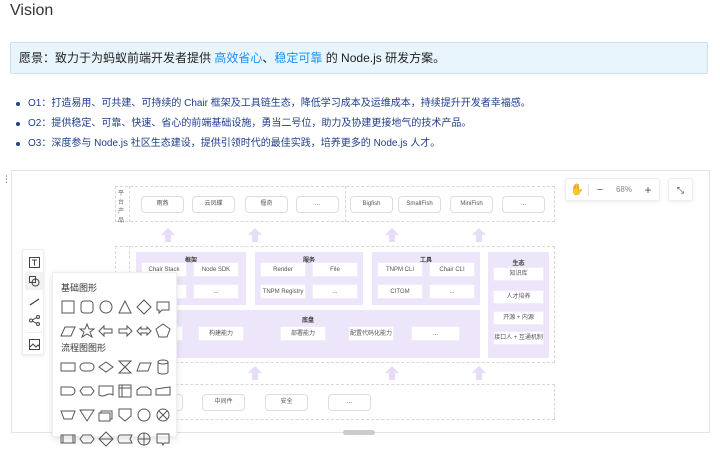 Image resolution: width=720 pixels, height=455 pixels. I want to click on zoom-in-button: +, so click(648, 190).